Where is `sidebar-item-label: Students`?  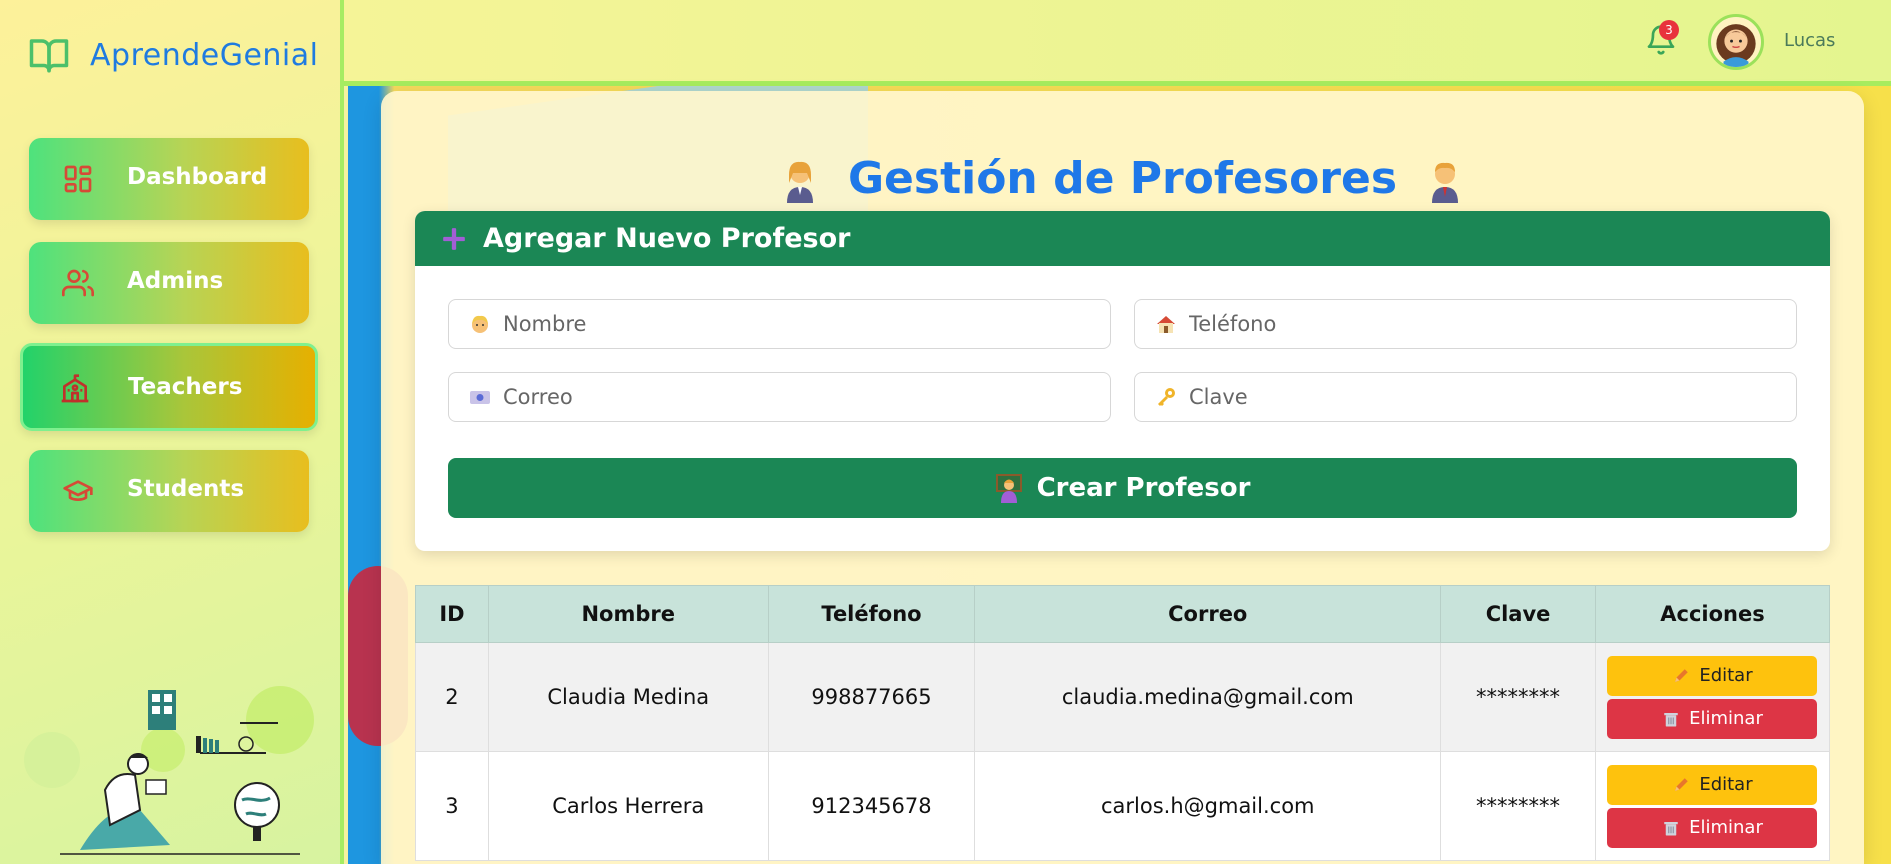 sidebar-item-label: Students is located at coordinates (186, 489).